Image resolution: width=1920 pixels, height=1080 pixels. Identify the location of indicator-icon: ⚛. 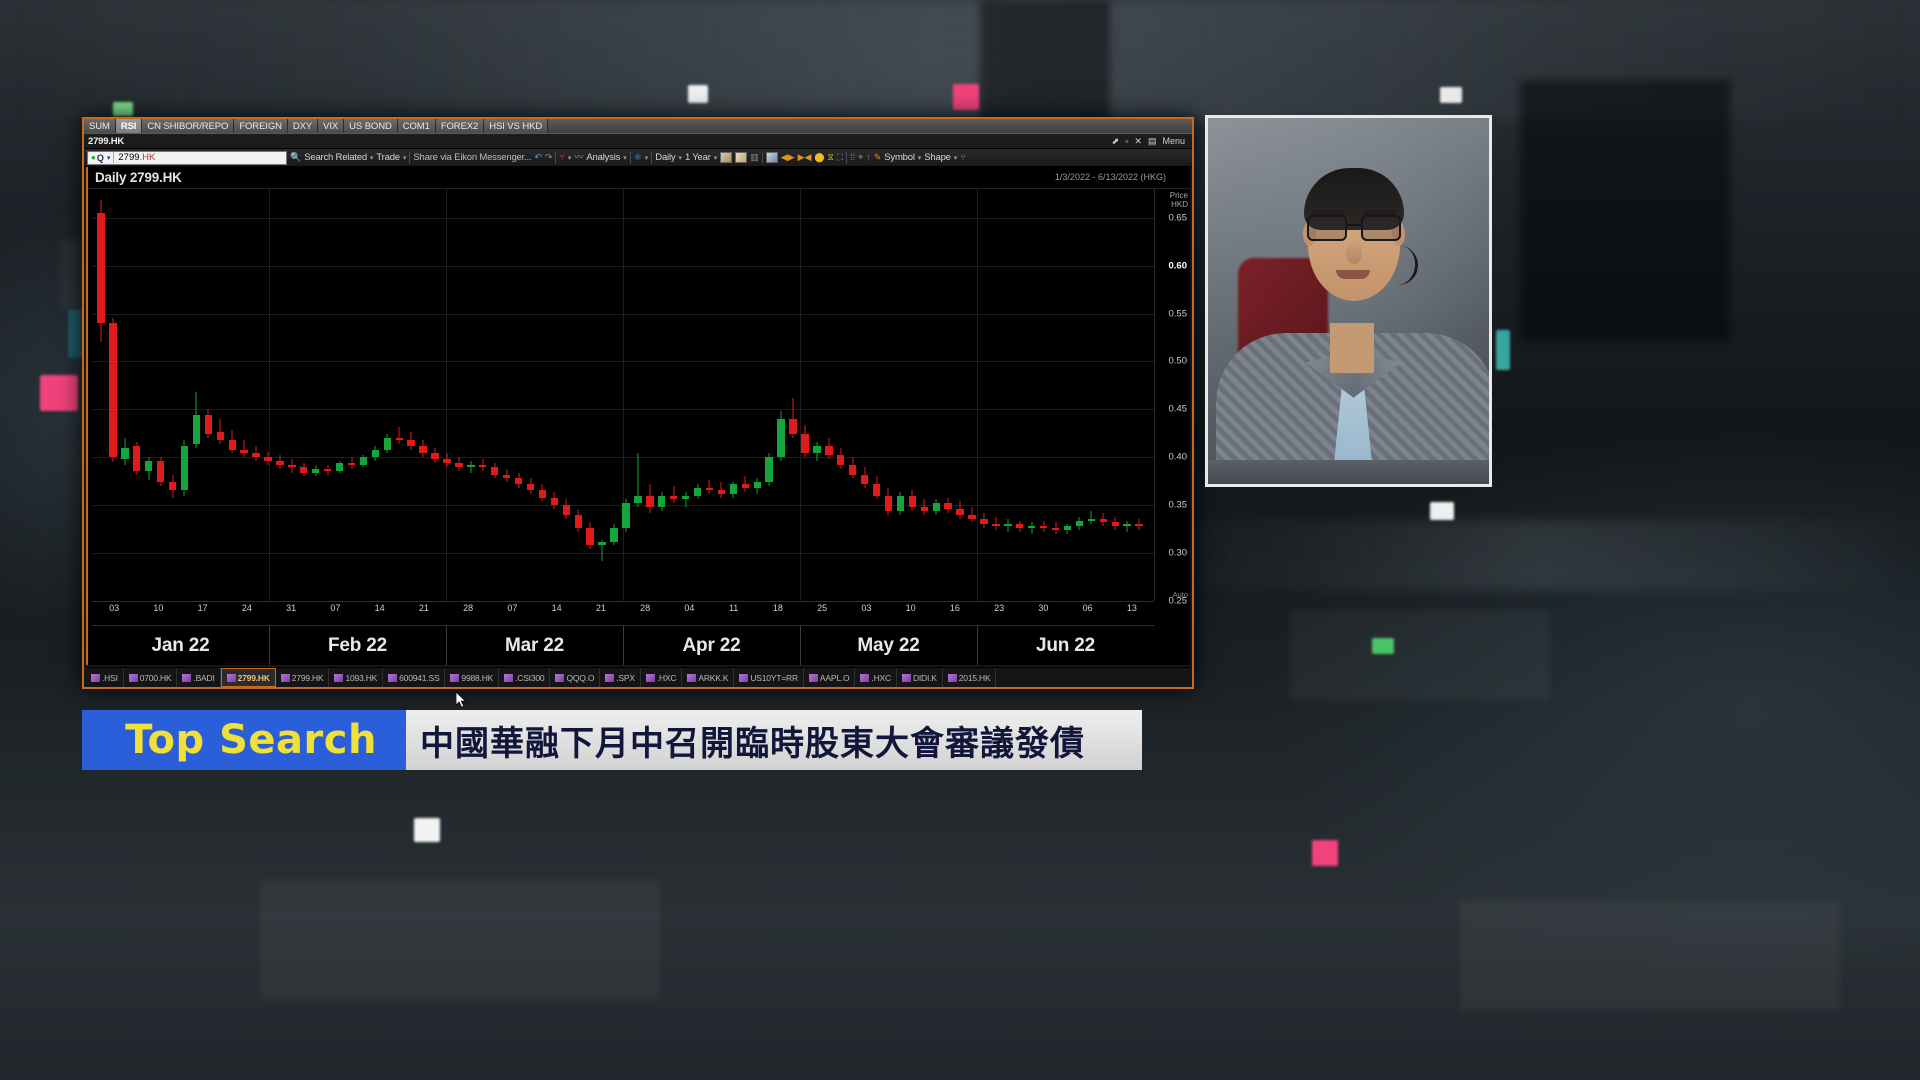
(638, 157).